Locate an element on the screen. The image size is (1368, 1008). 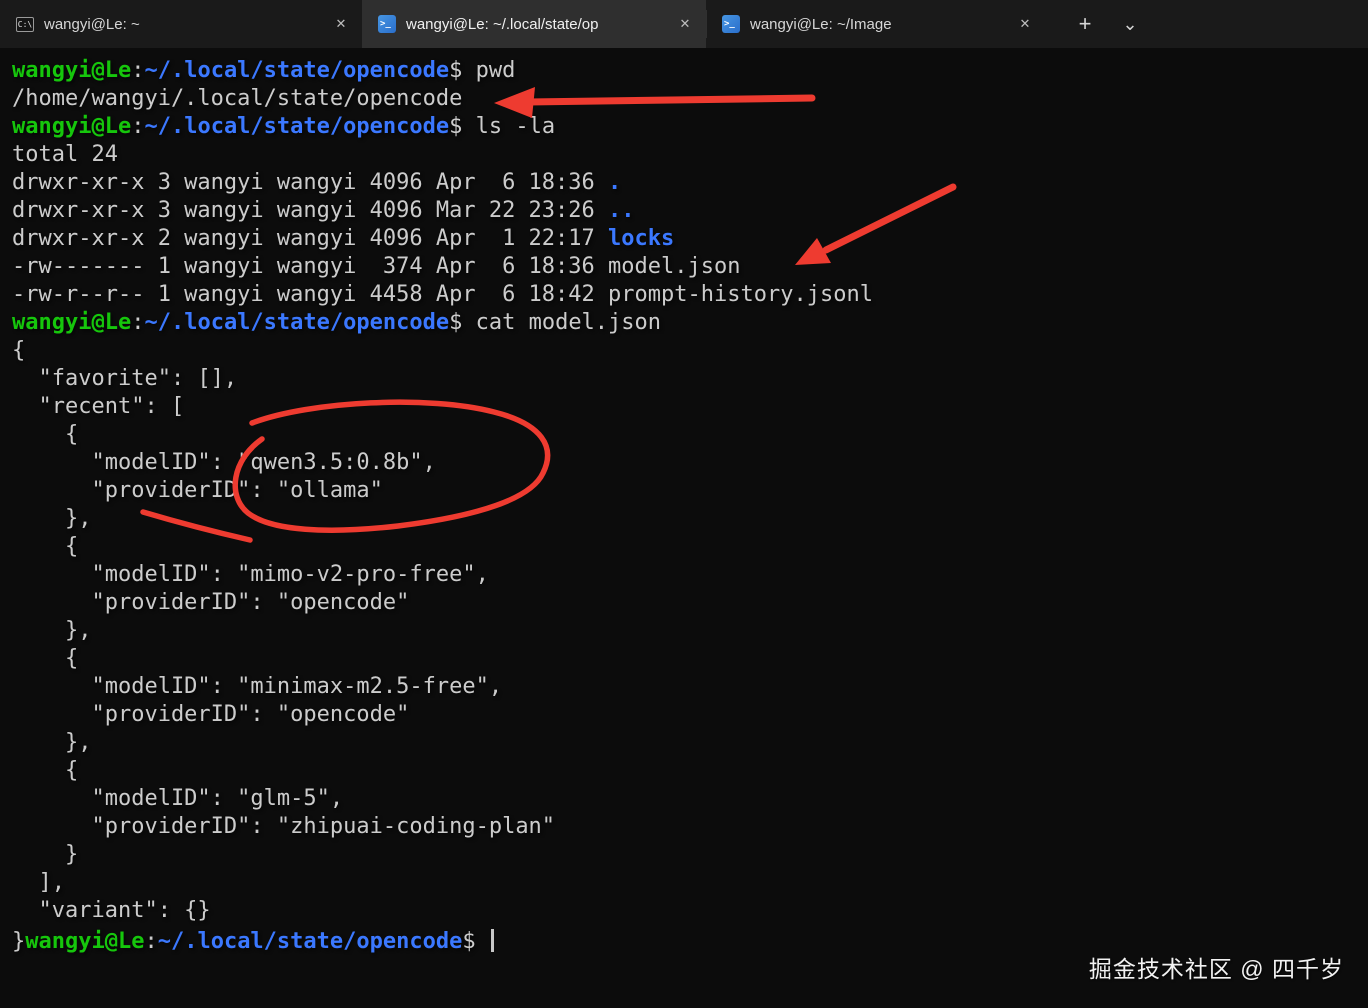
terminal-line: ], is located at coordinates (686, 883).